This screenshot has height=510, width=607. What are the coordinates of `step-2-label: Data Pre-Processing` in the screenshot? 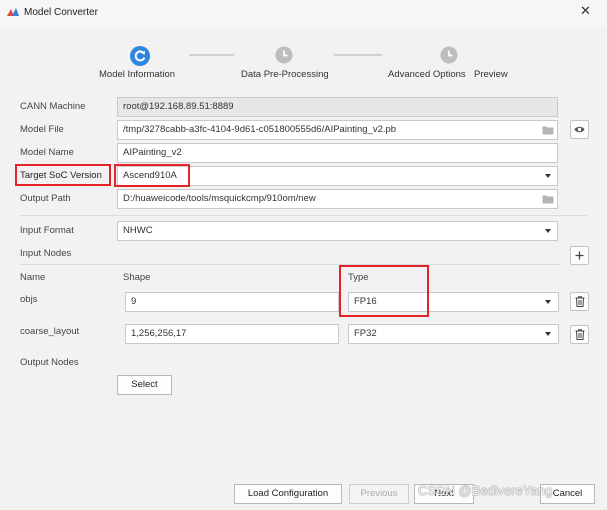 It's located at (285, 74).